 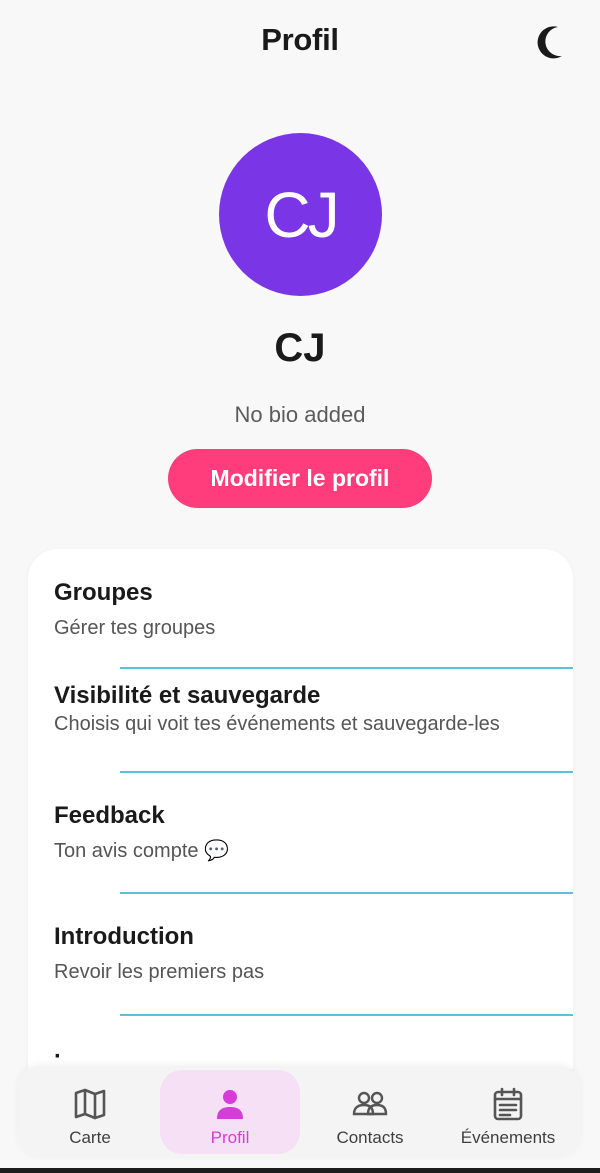 I want to click on avatar: CJ, so click(x=300, y=214).